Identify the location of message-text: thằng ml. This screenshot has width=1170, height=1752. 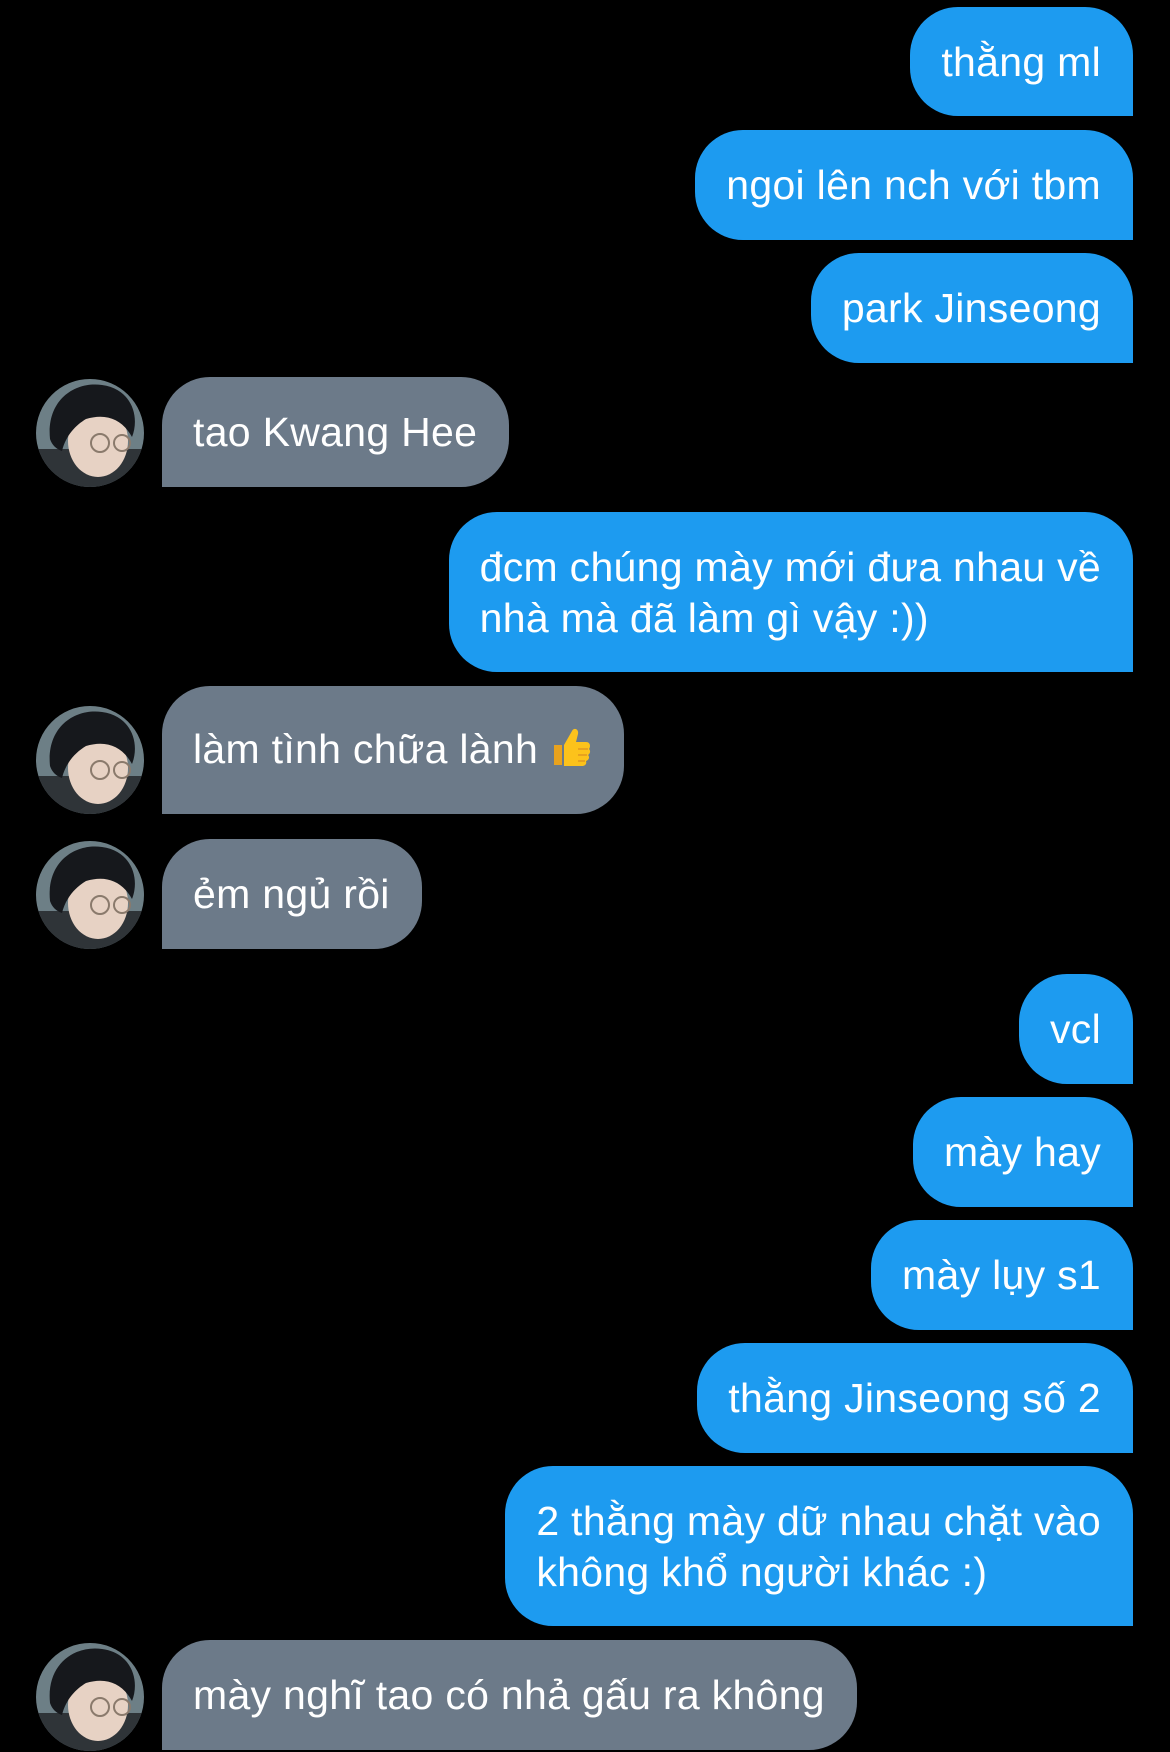
(1021, 62).